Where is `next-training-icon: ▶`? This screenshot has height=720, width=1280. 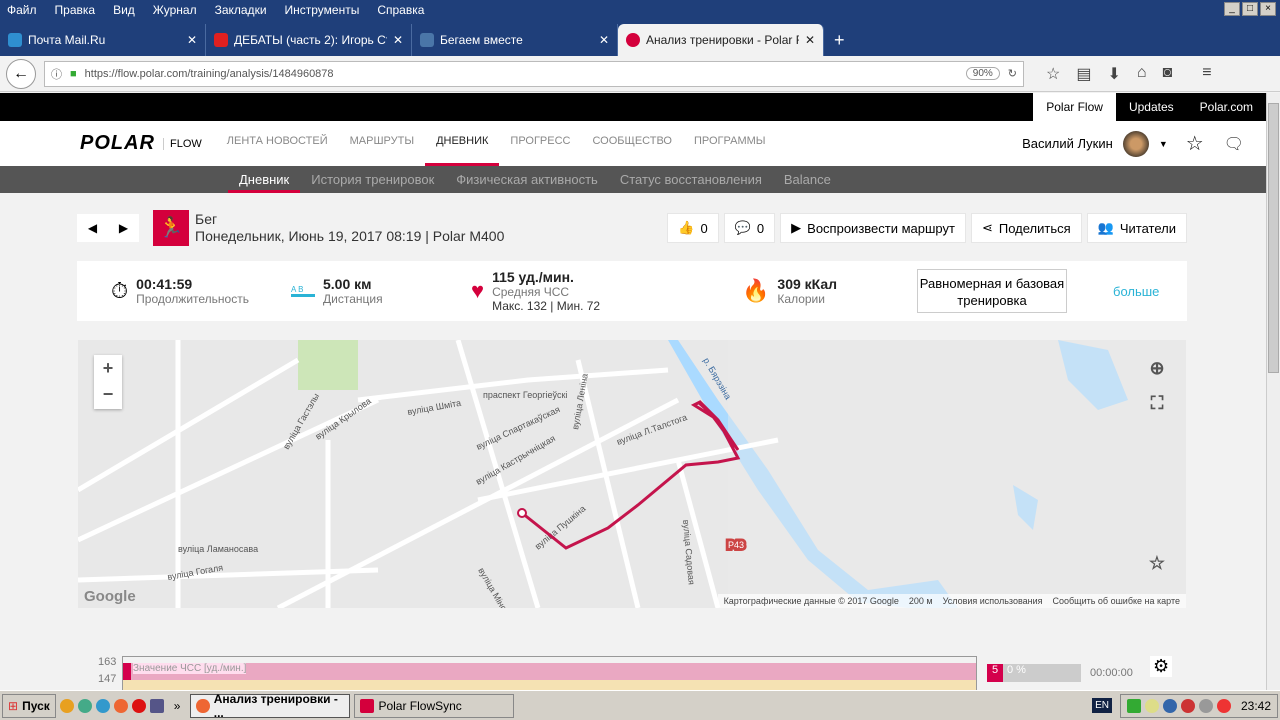 next-training-icon: ▶ is located at coordinates (123, 228).